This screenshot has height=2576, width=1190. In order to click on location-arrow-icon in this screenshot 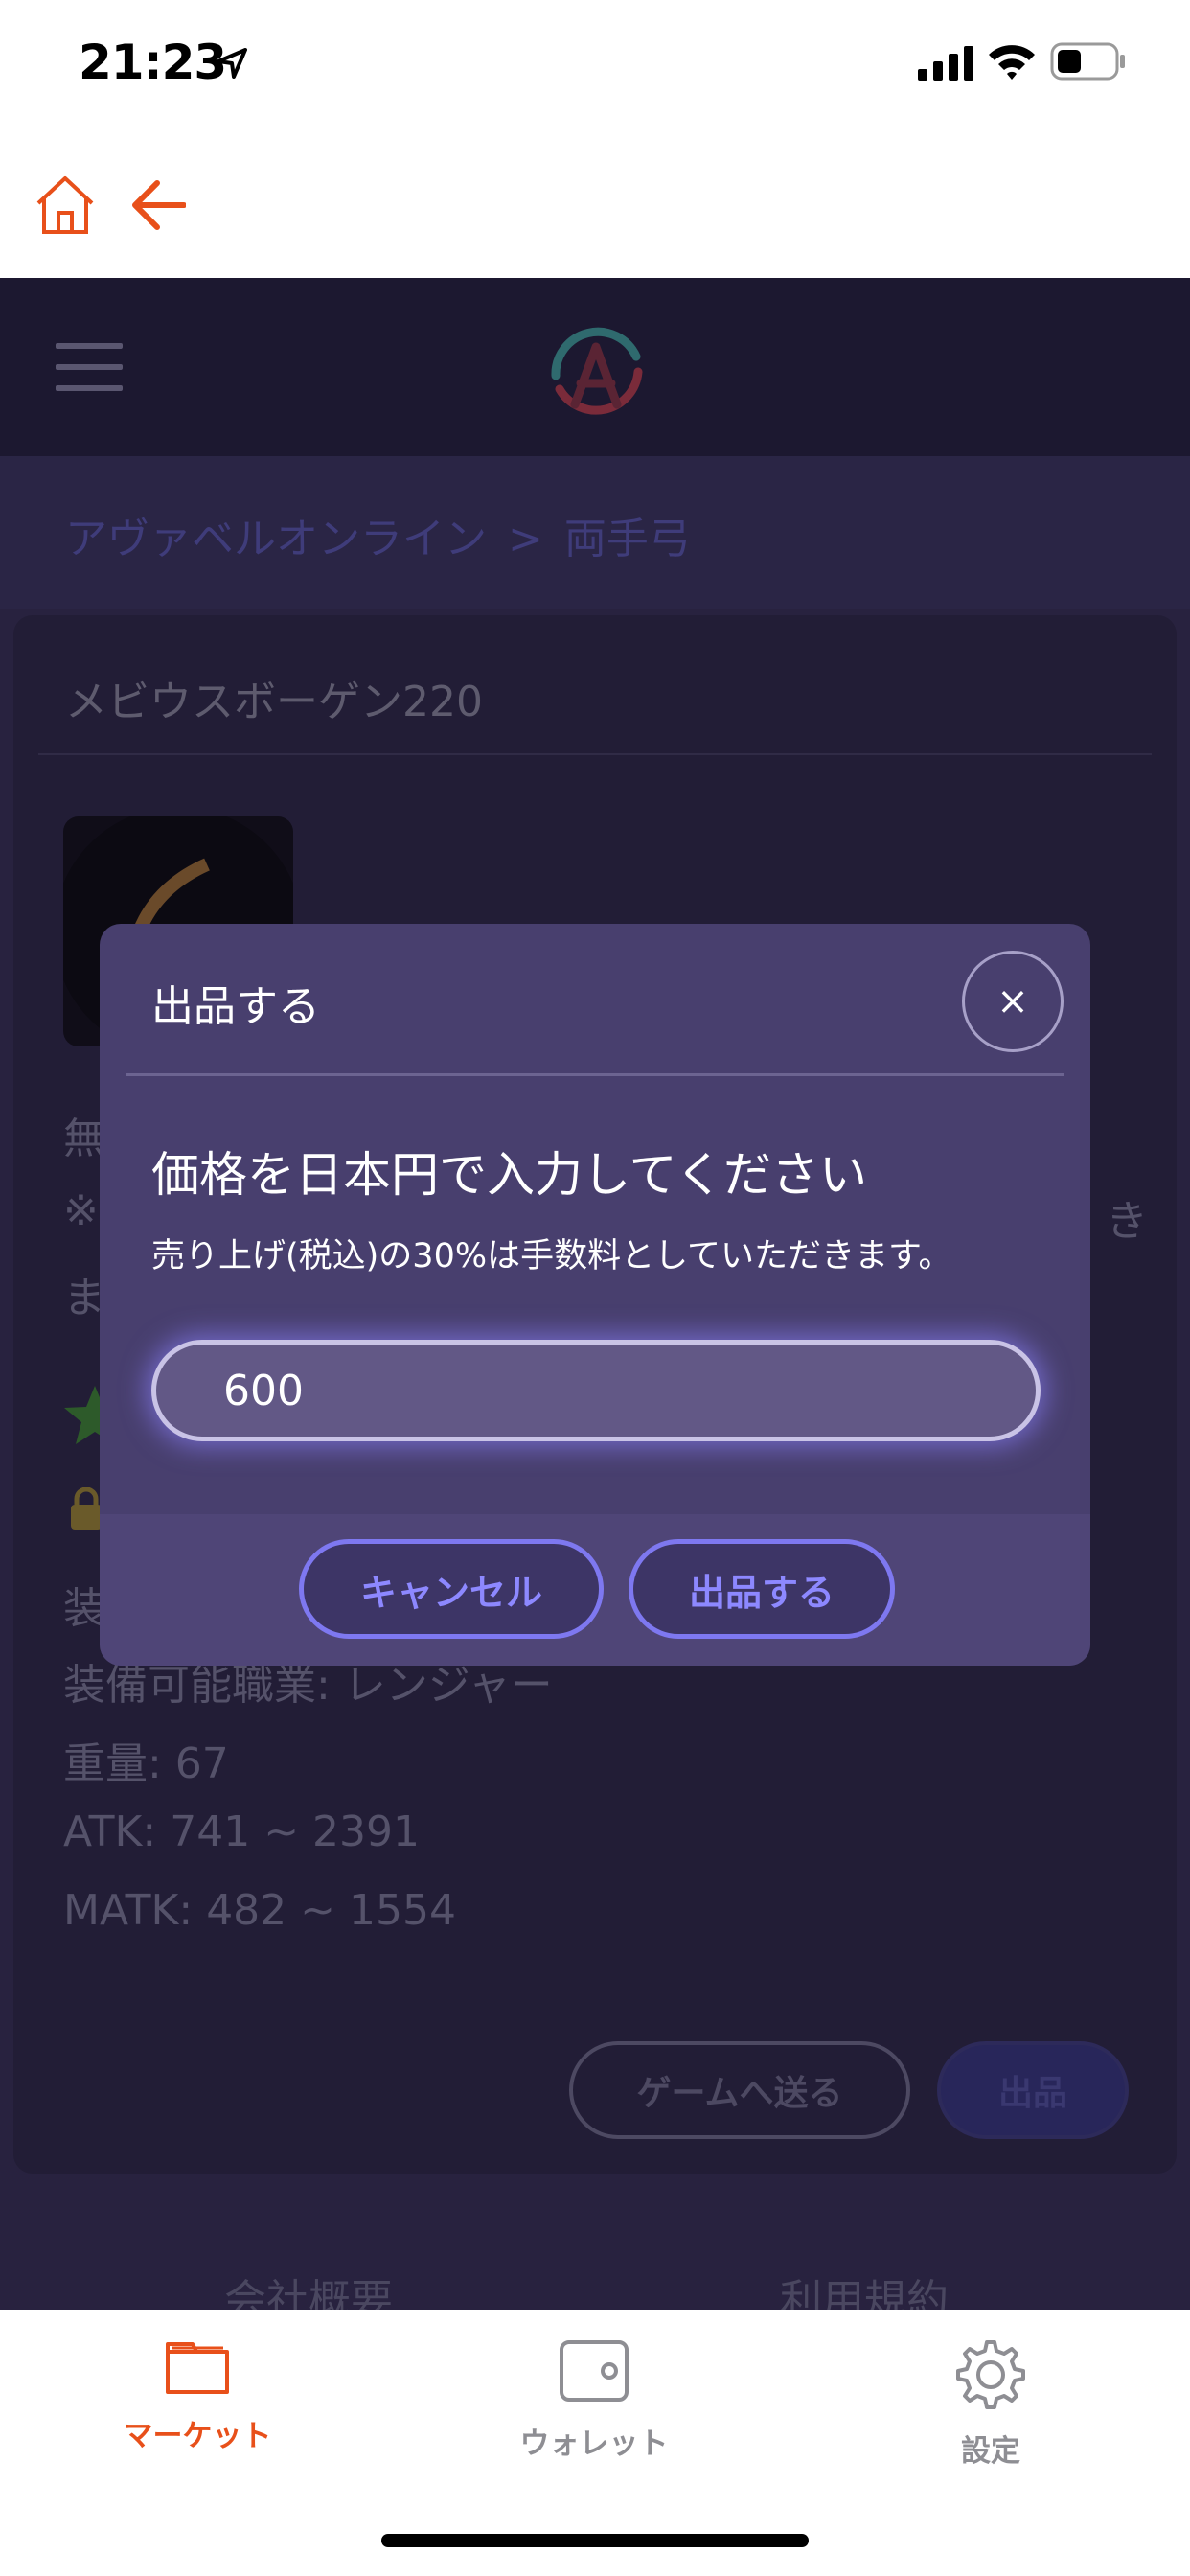, I will do `click(232, 63)`.